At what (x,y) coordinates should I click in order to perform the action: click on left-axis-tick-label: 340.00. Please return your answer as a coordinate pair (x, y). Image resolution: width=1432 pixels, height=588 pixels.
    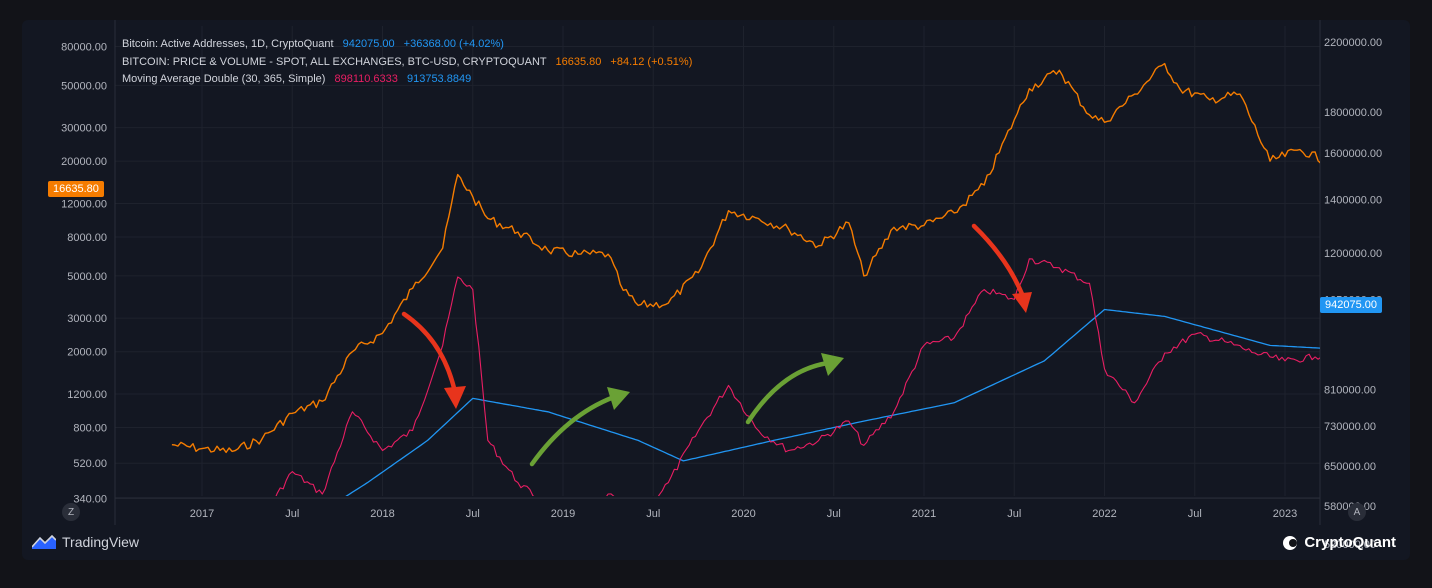
    Looking at the image, I should click on (90, 499).